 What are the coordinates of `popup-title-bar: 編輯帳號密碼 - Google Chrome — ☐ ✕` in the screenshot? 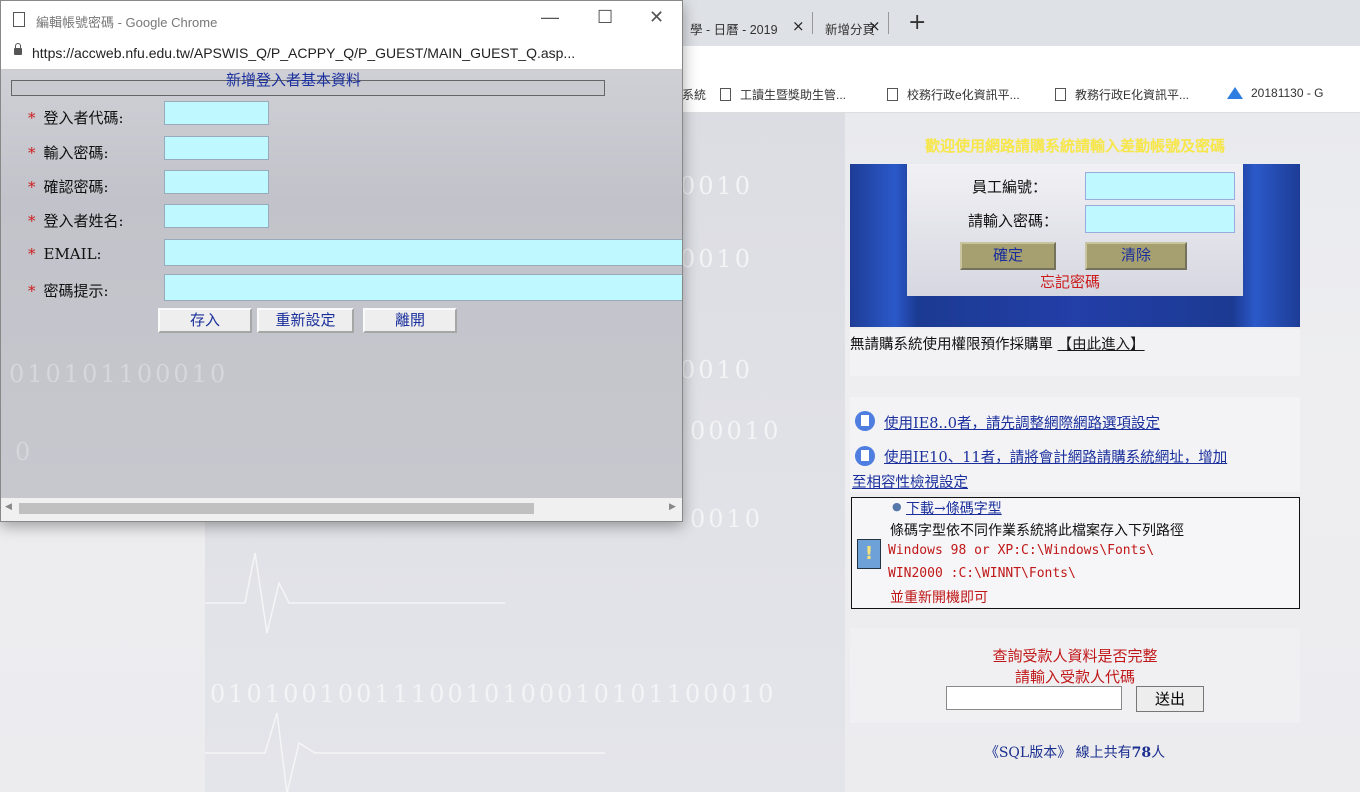 It's located at (341, 19).